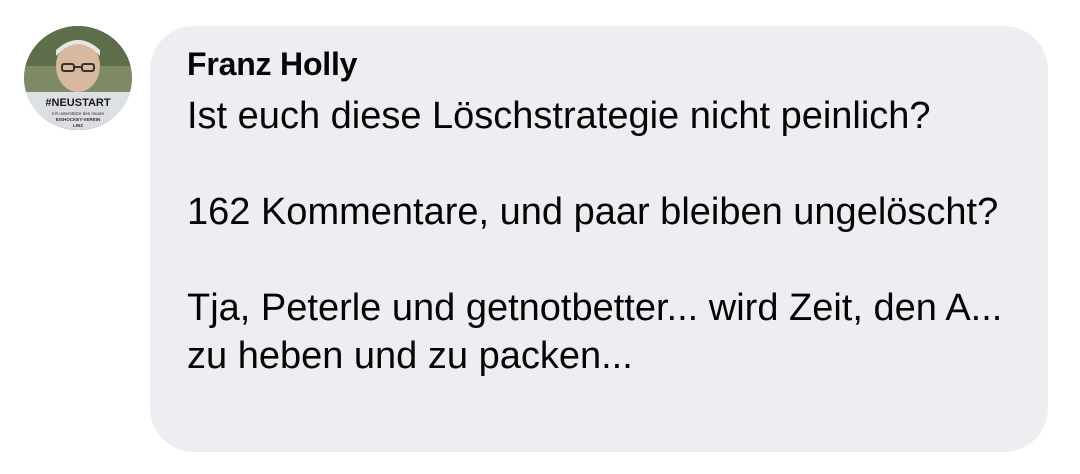 This screenshot has width=1080, height=474. Describe the element at coordinates (599, 64) in the screenshot. I see `comment-author-name: Franz Holly` at that location.